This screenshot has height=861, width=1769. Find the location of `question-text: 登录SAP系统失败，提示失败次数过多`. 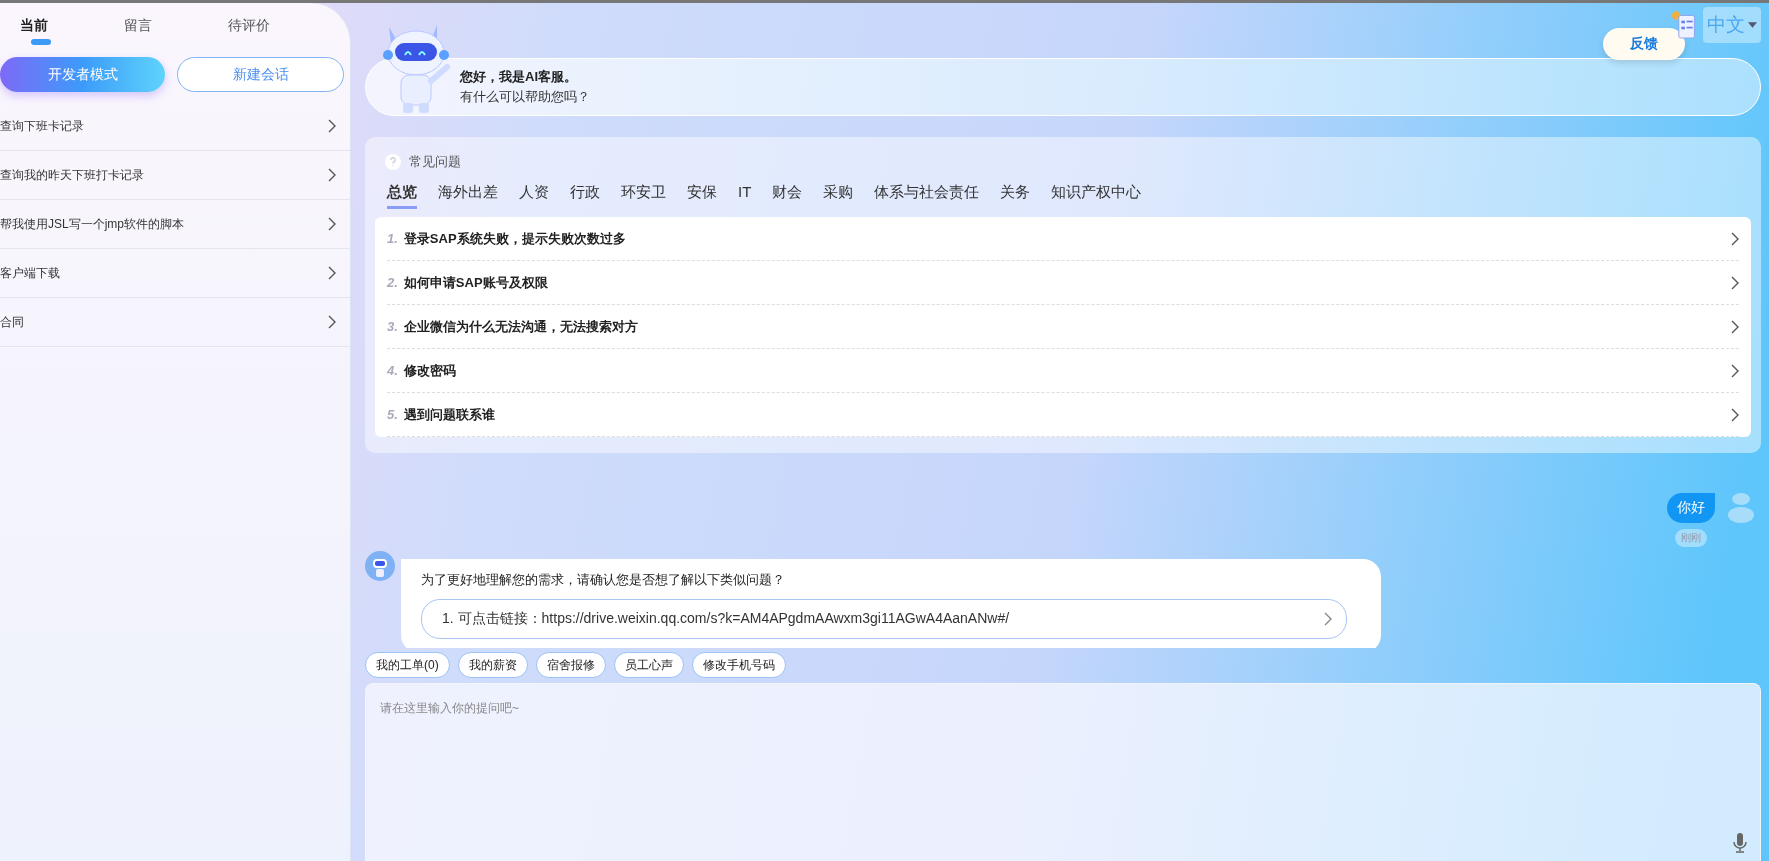

question-text: 登录SAP系统失败，提示失败次数过多 is located at coordinates (515, 238).